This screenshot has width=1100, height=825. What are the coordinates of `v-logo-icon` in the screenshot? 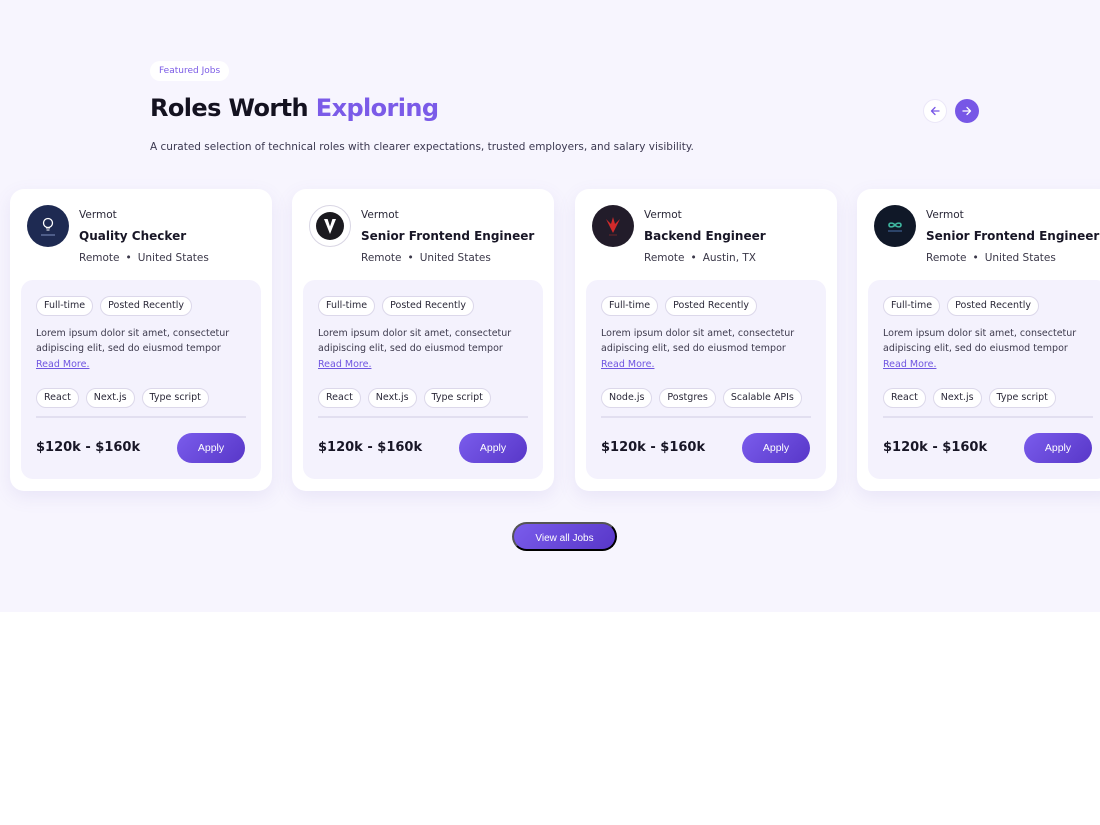 It's located at (330, 226).